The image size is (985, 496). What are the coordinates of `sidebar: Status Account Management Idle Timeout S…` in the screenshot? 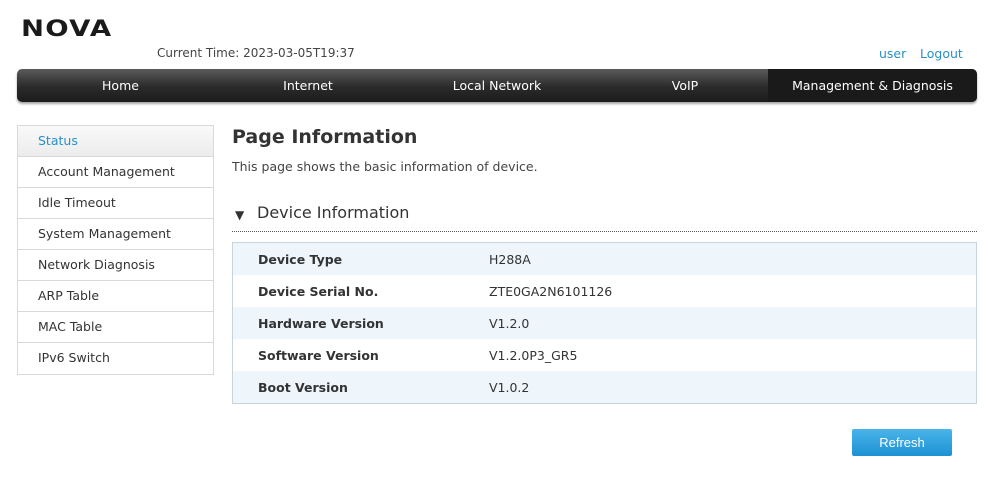 It's located at (115, 250).